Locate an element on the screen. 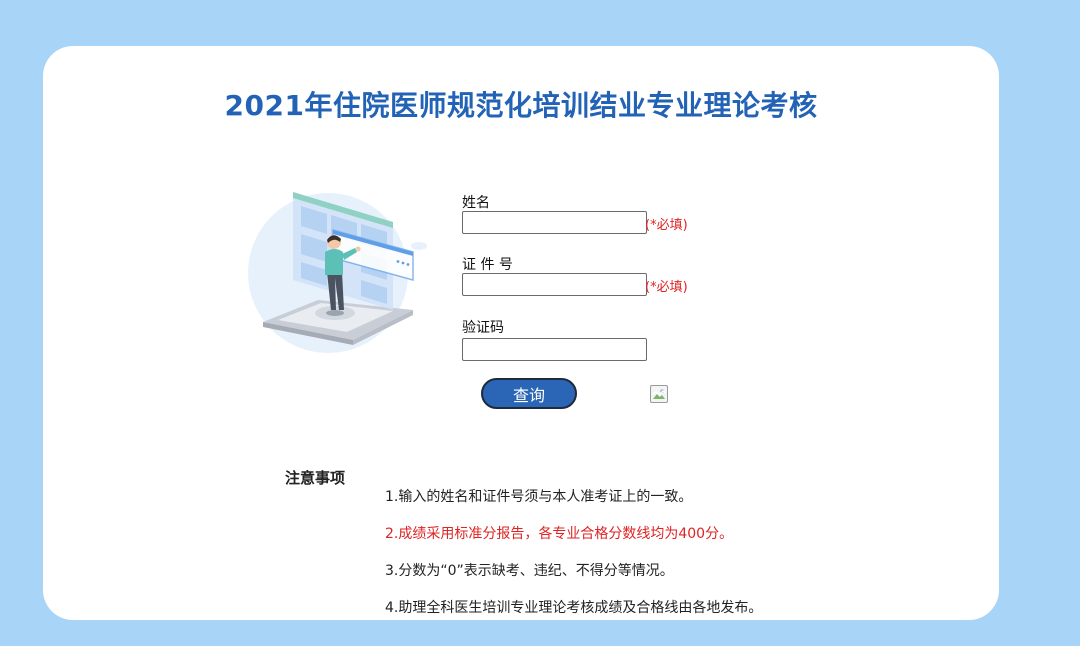  notes-title: 注意事项 is located at coordinates (315, 478).